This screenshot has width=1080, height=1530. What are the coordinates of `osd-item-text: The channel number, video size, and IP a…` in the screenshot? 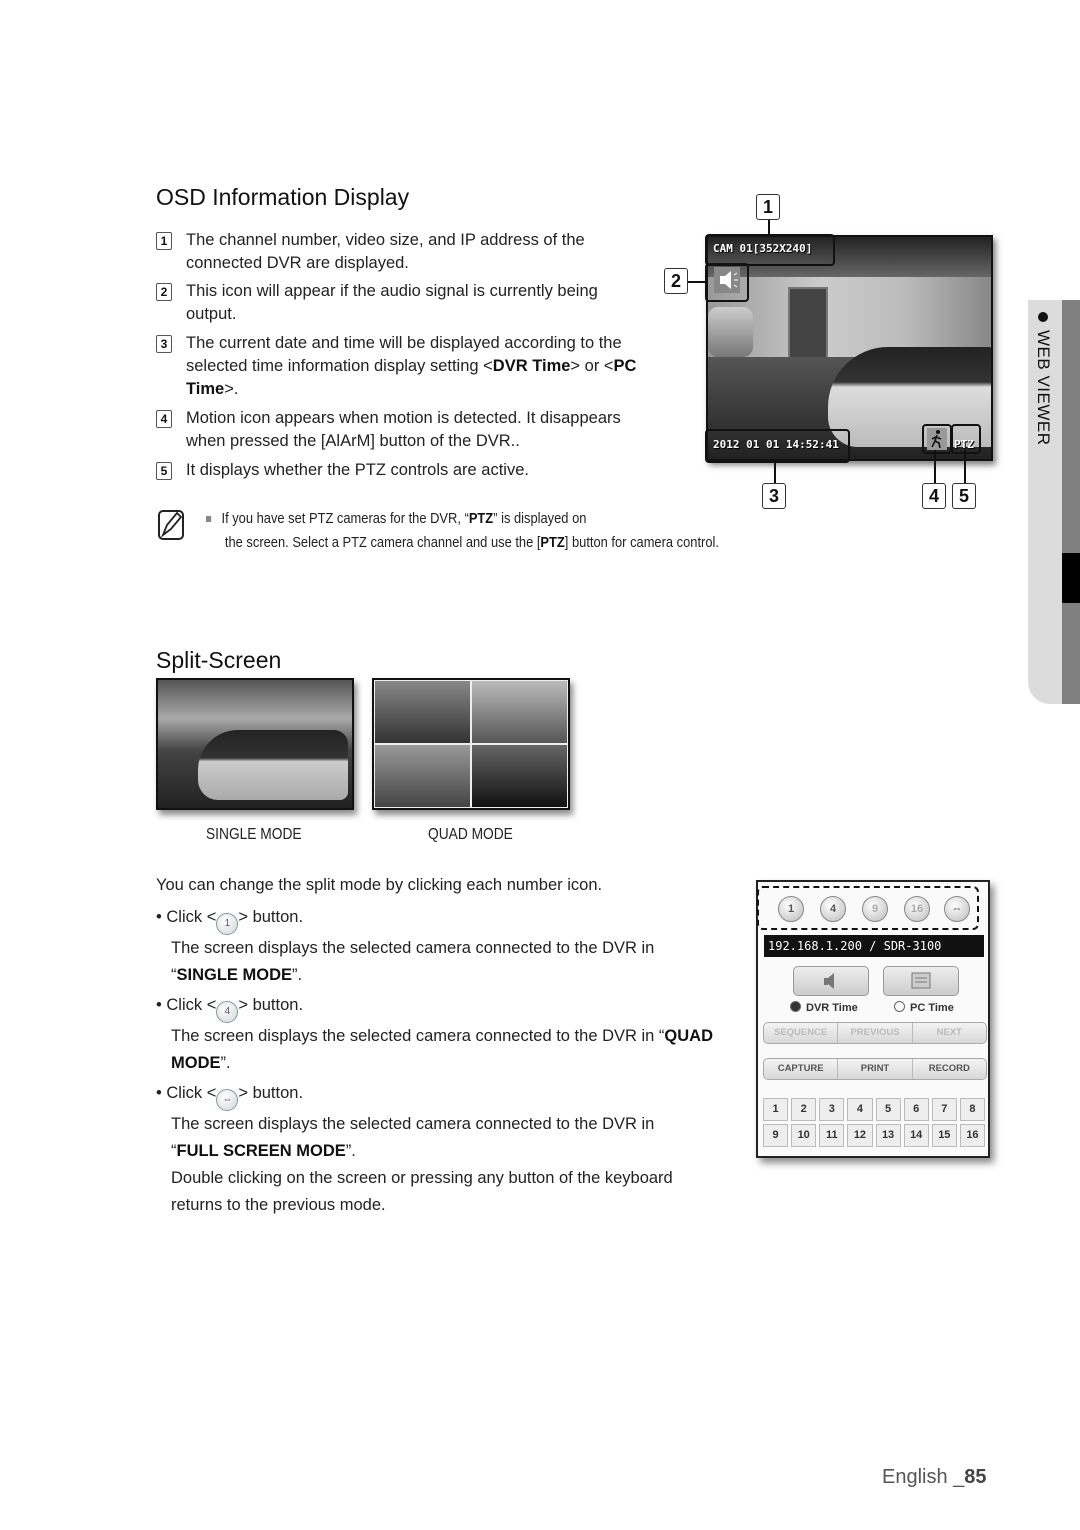 It's located at (385, 251).